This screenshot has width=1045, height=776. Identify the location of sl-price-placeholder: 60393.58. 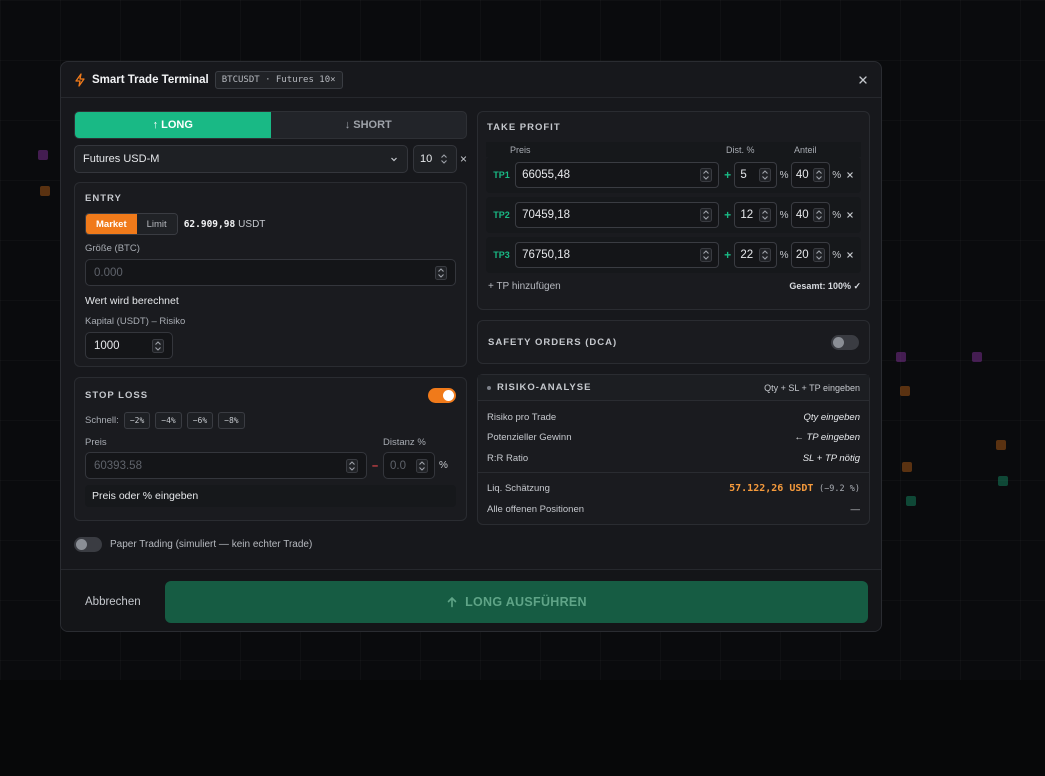
(118, 465).